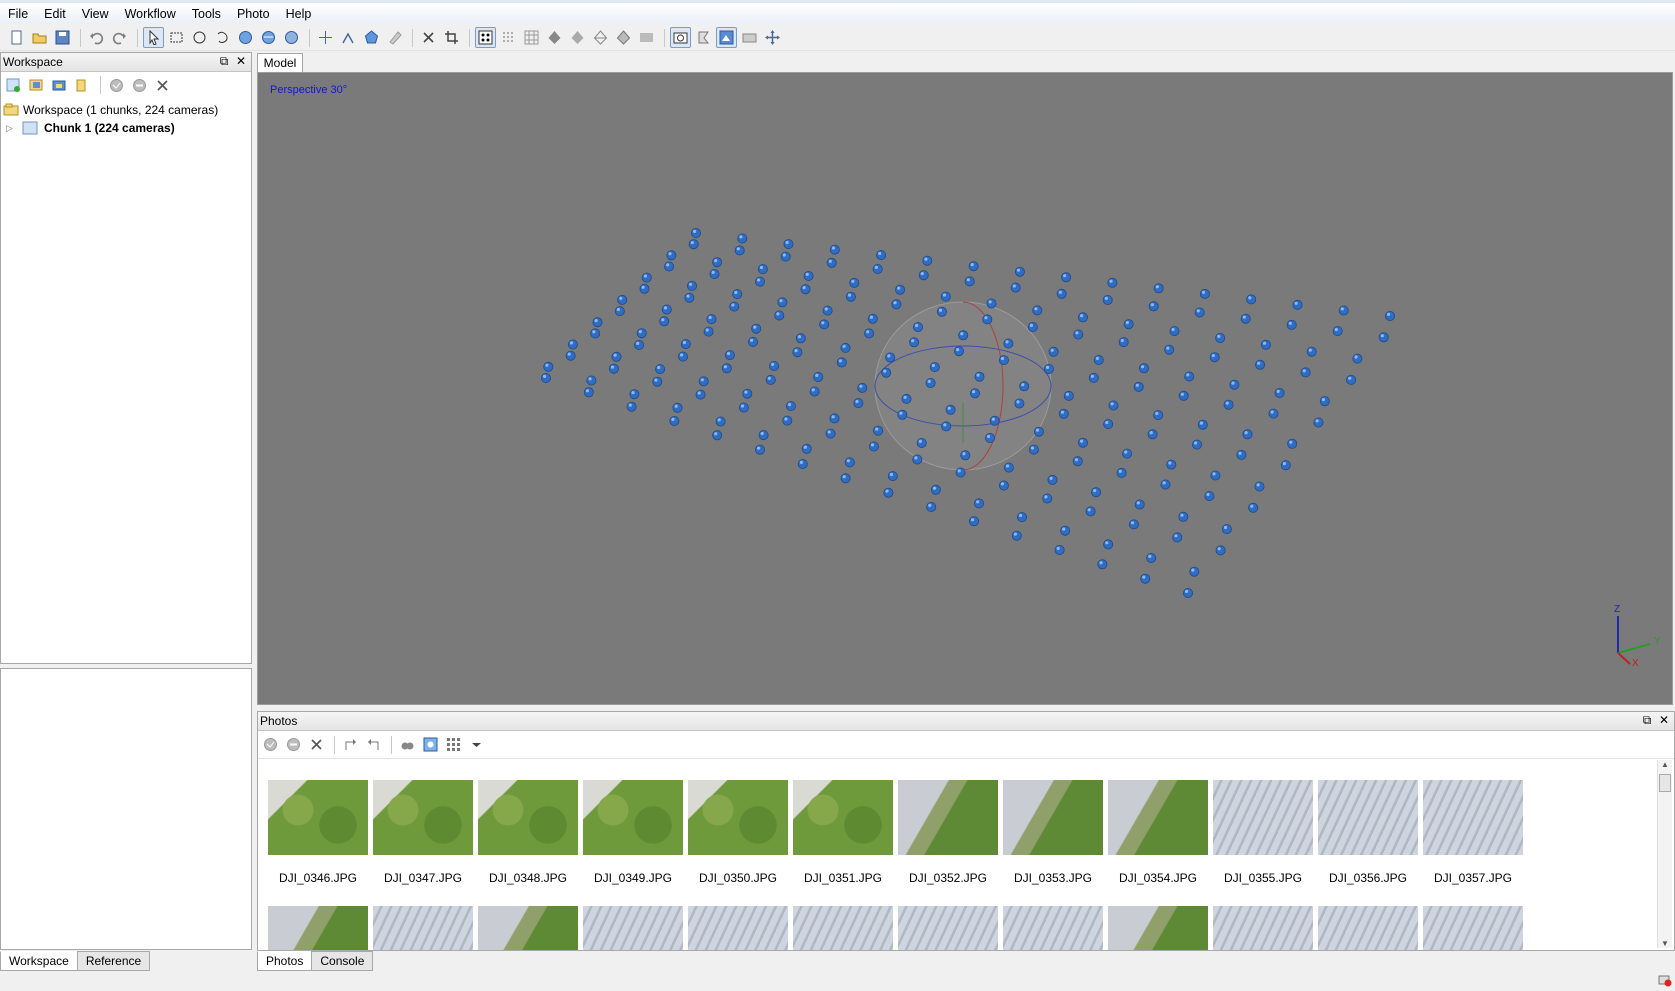  I want to click on show-shapes-icon, so click(726, 37).